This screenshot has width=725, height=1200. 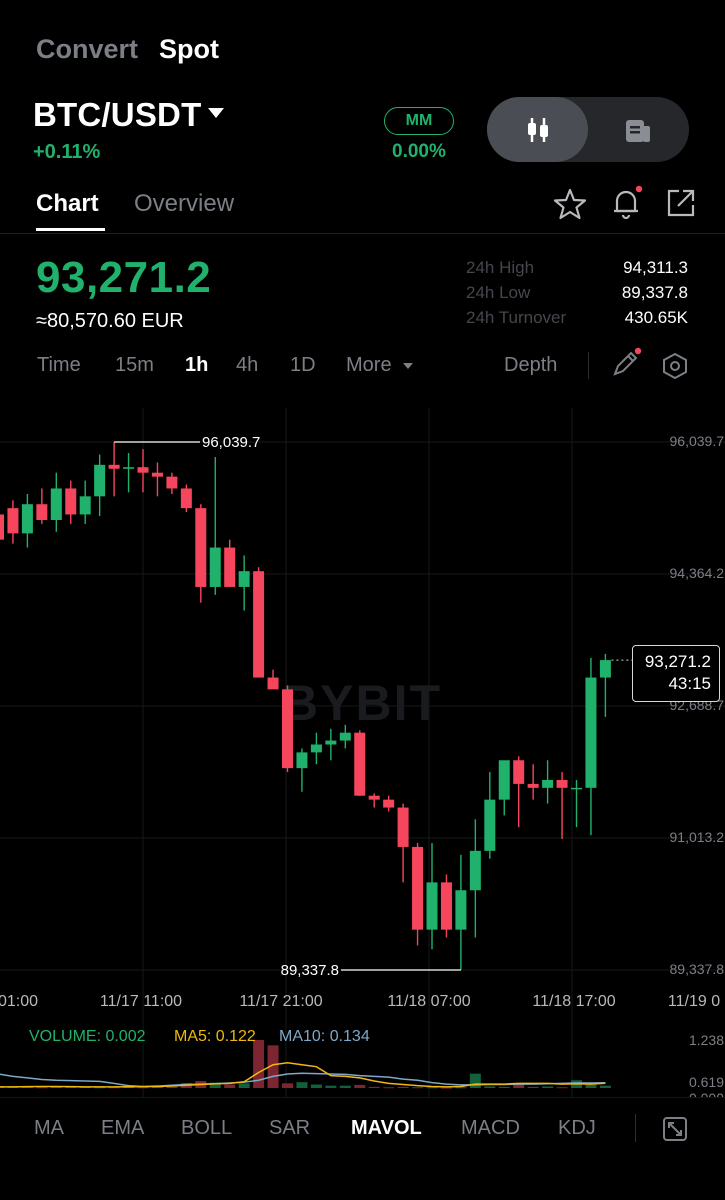 What do you see at coordinates (408, 366) in the screenshot?
I see `more-caret-icon` at bounding box center [408, 366].